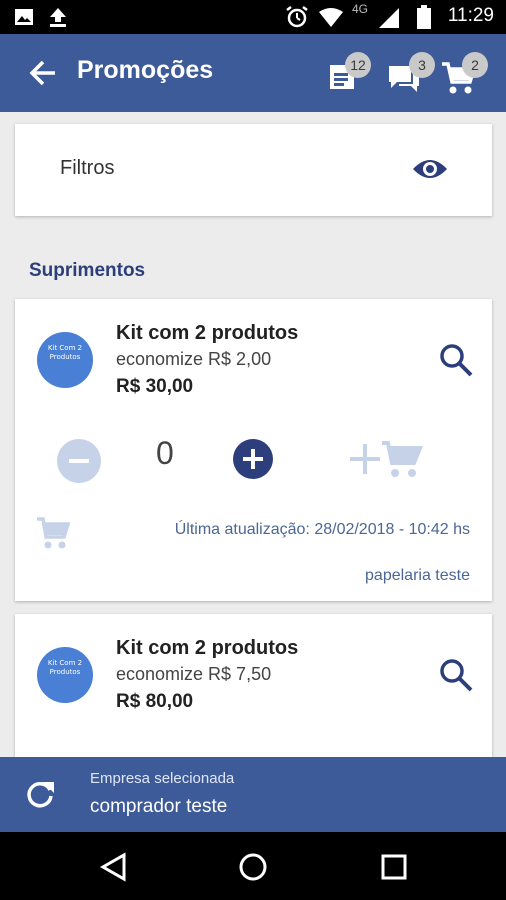 This screenshot has height=900, width=506. Describe the element at coordinates (54, 533) in the screenshot. I see `cart-status-icon` at that location.